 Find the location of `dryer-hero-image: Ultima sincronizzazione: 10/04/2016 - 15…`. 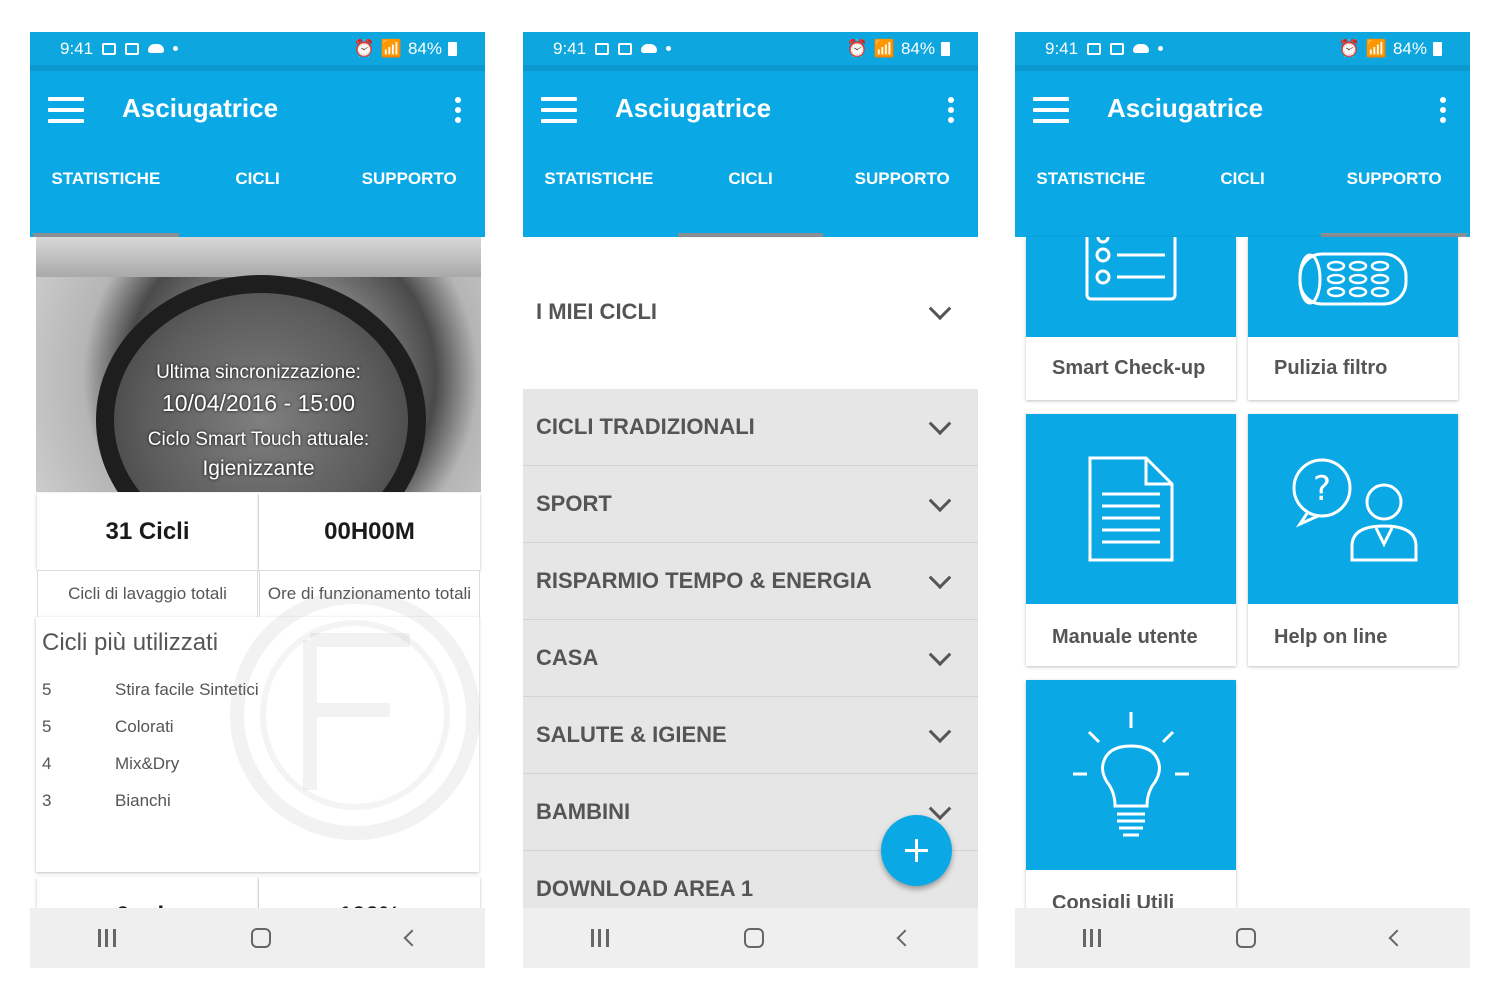

dryer-hero-image: Ultima sincronizzazione: 10/04/2016 - 15… is located at coordinates (258, 364).